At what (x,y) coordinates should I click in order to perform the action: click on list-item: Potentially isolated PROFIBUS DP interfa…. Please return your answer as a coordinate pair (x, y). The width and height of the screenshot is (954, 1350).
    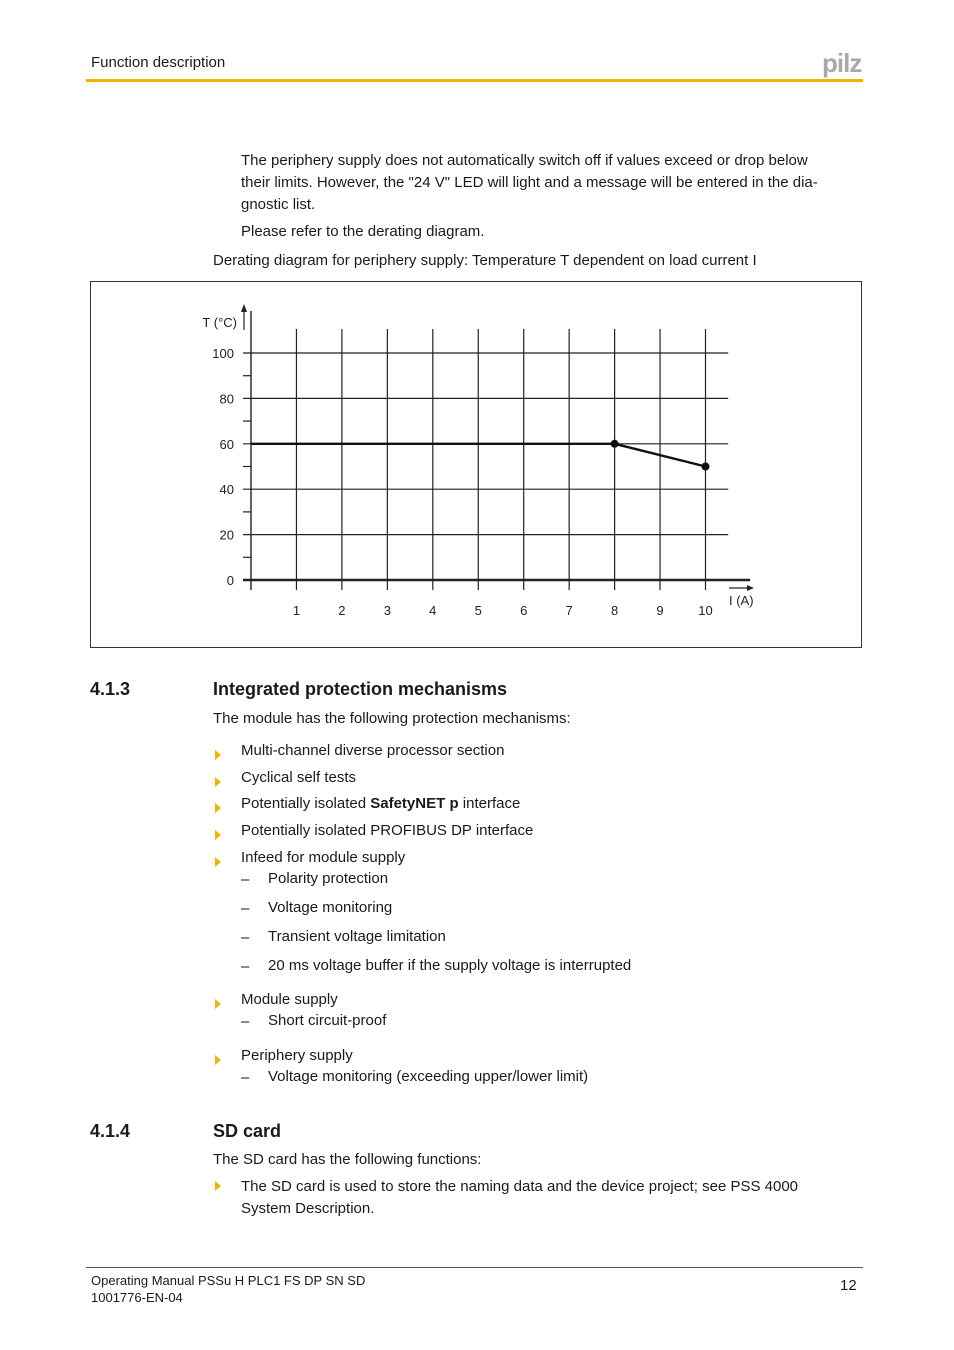
    Looking at the image, I should click on (387, 830).